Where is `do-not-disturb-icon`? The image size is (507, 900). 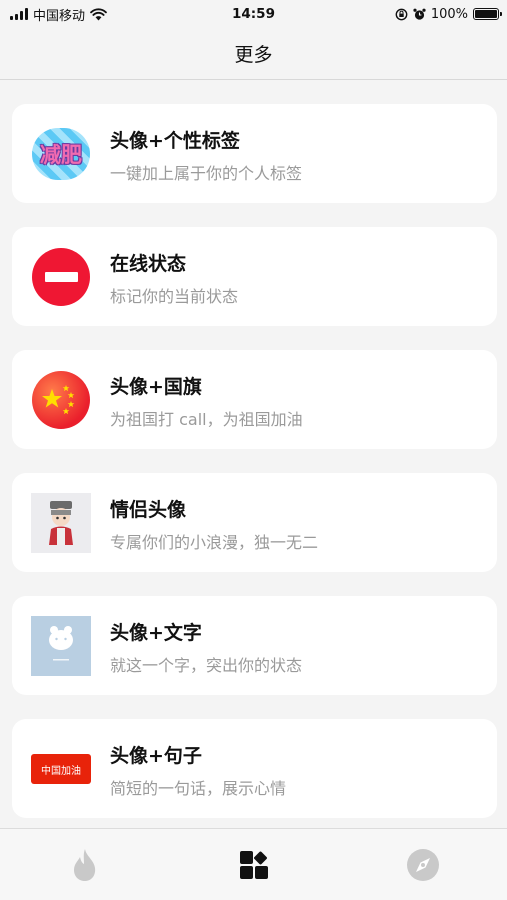
do-not-disturb-icon is located at coordinates (61, 277).